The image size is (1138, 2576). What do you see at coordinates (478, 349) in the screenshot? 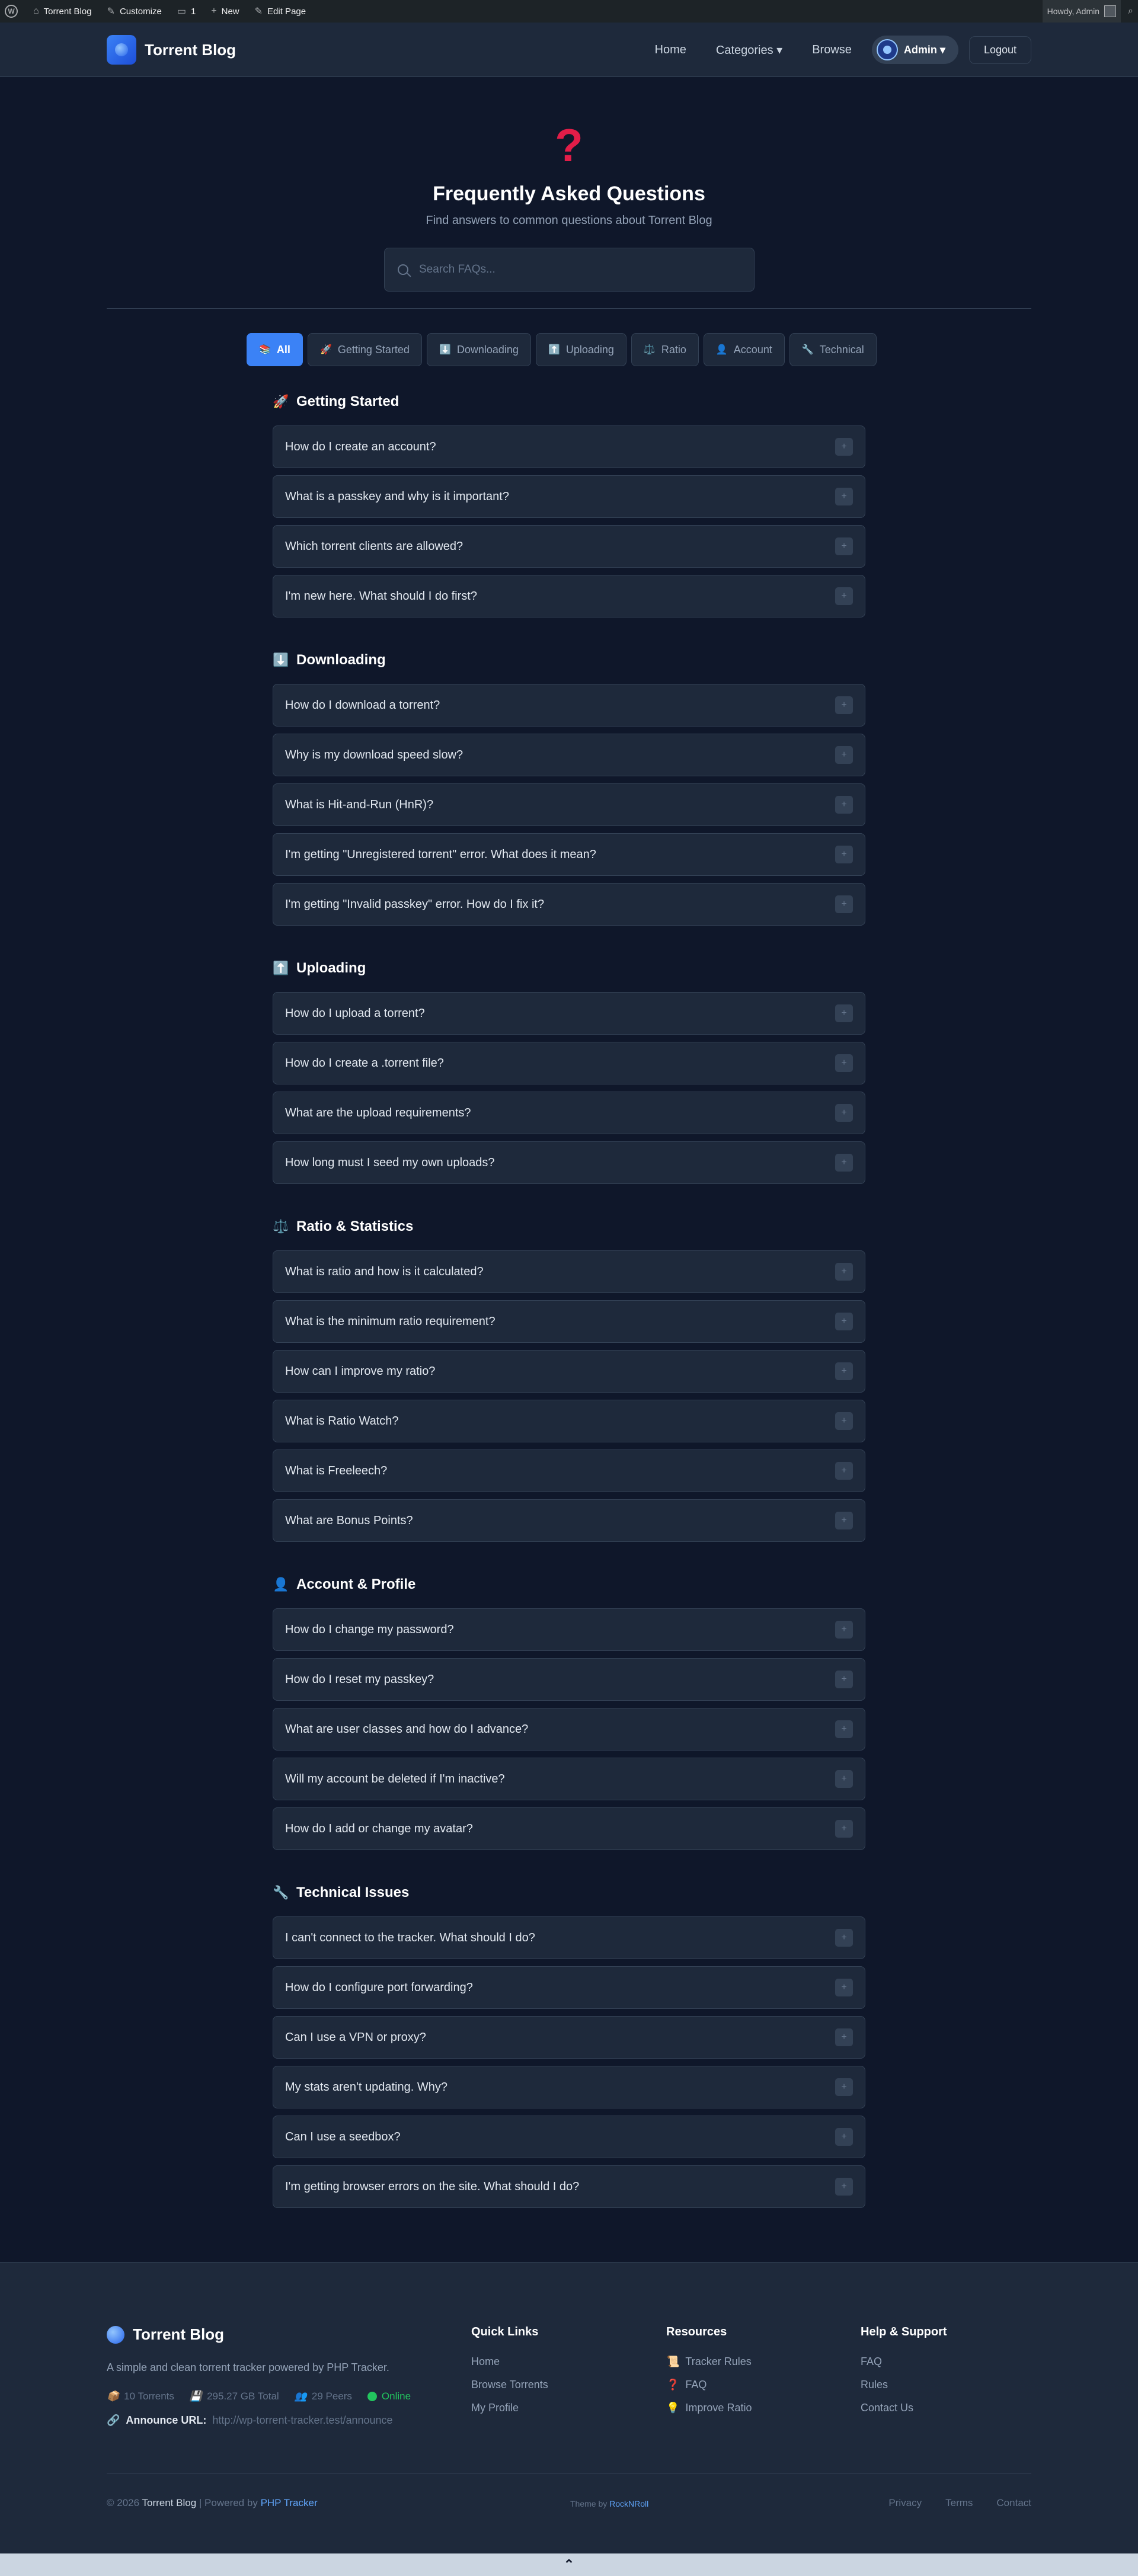
I see `tab-downloading: ⬇️ Downloading` at bounding box center [478, 349].